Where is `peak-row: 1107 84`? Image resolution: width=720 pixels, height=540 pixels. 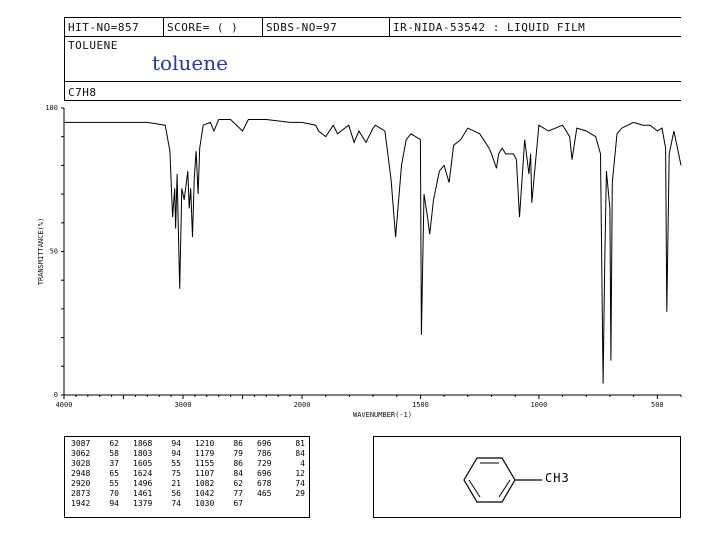 peak-row: 1107 84 is located at coordinates (219, 474).